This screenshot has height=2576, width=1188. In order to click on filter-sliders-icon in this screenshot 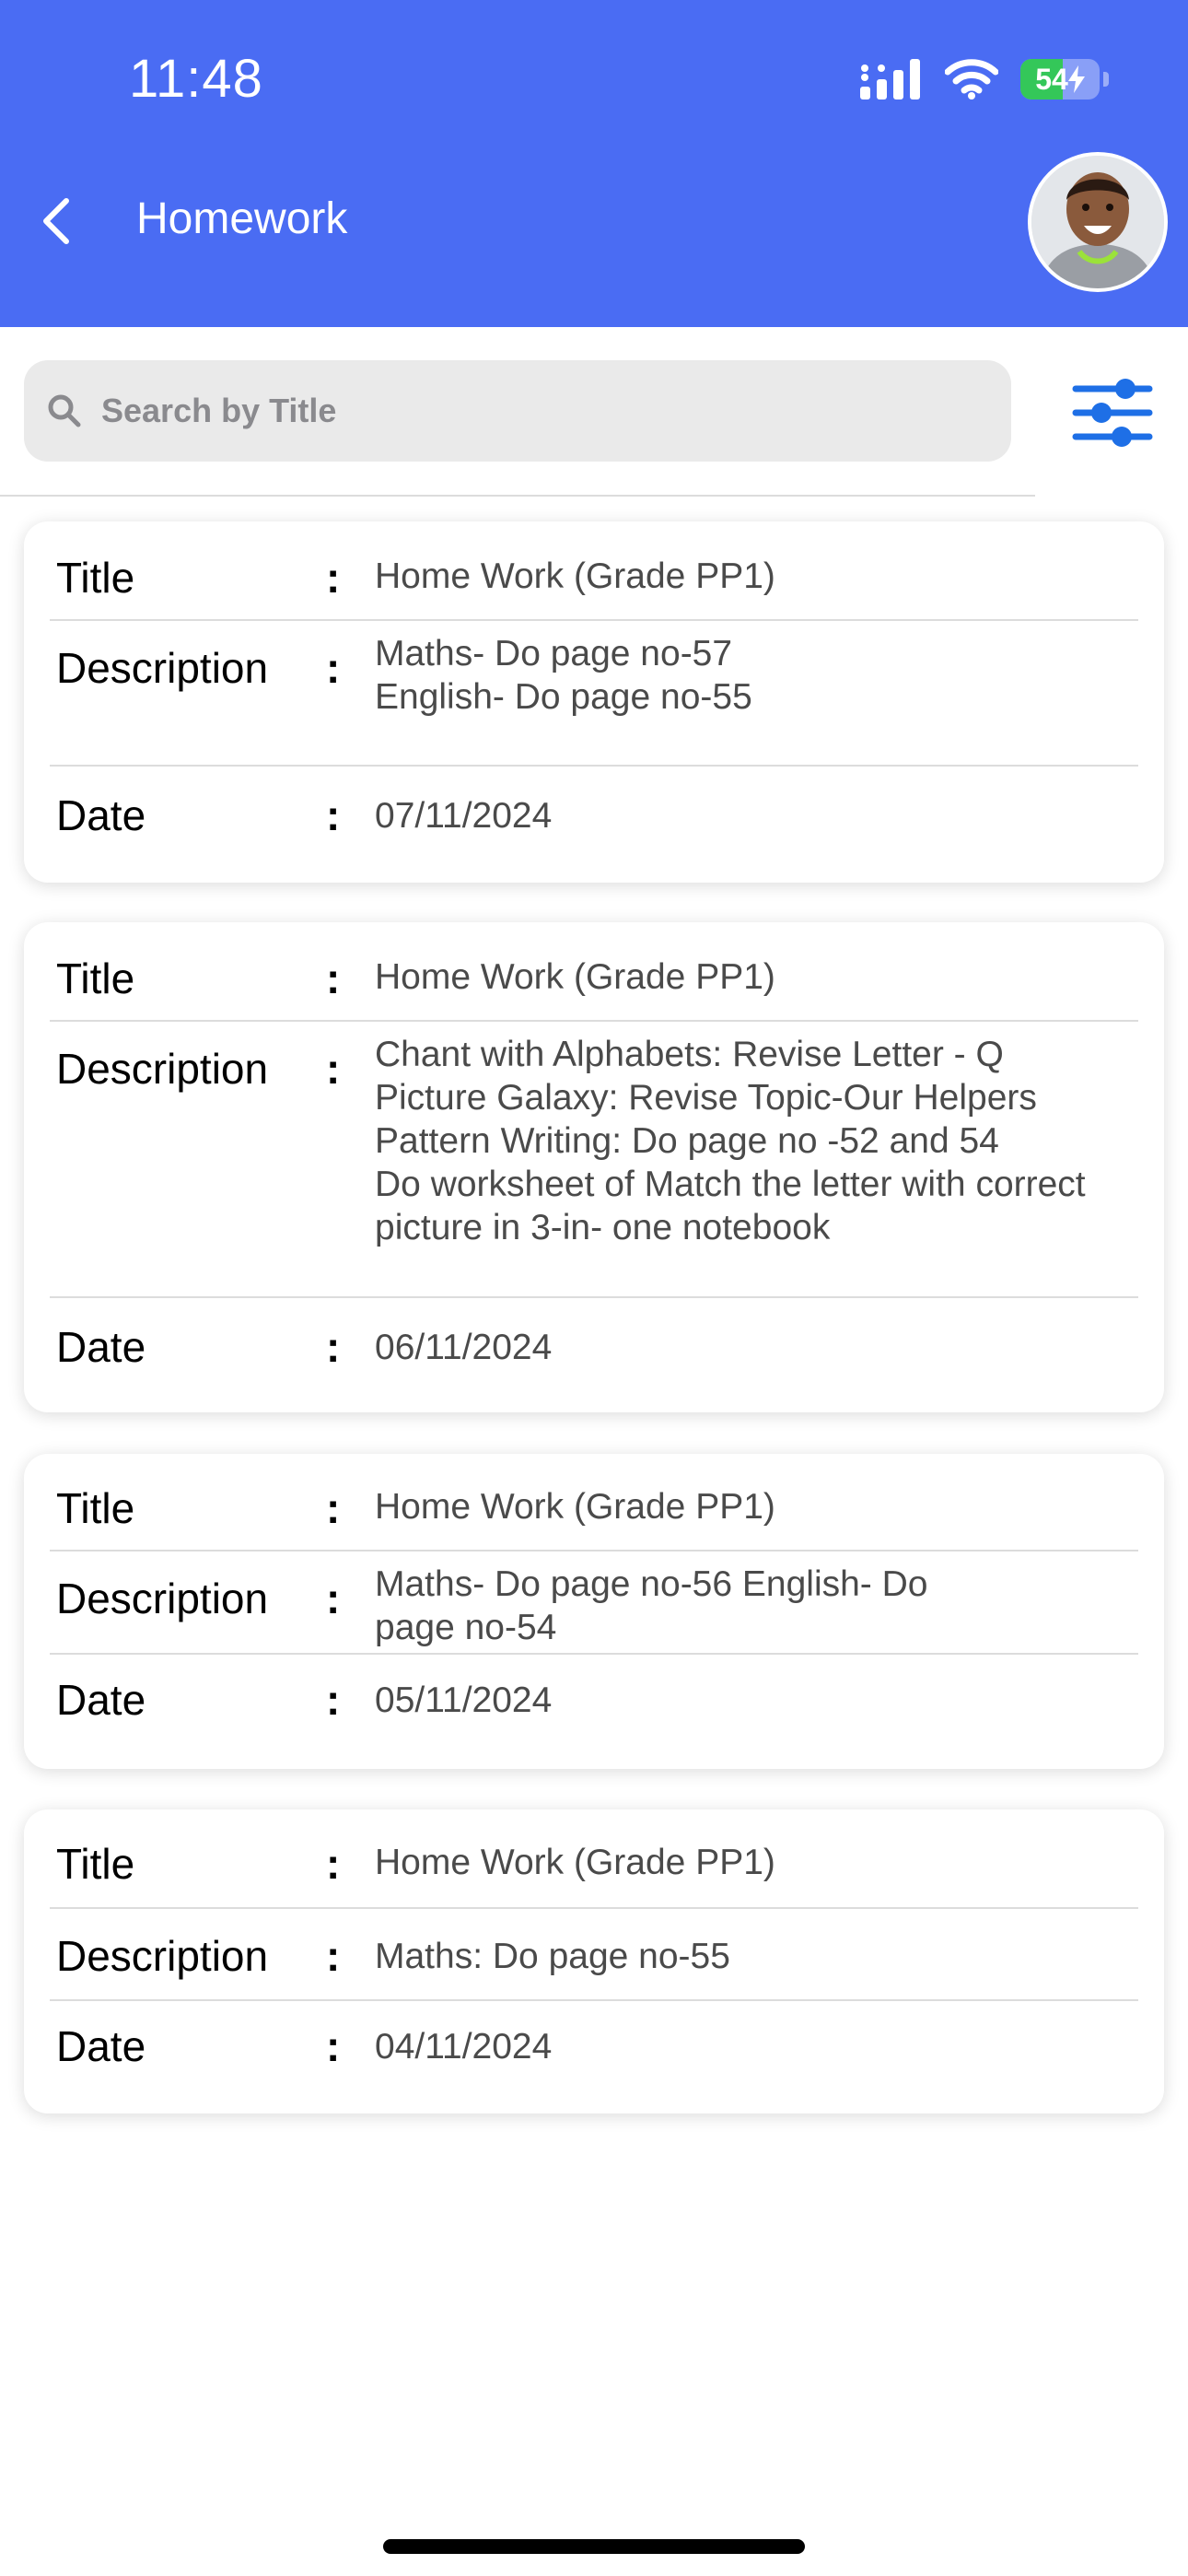, I will do `click(1112, 413)`.